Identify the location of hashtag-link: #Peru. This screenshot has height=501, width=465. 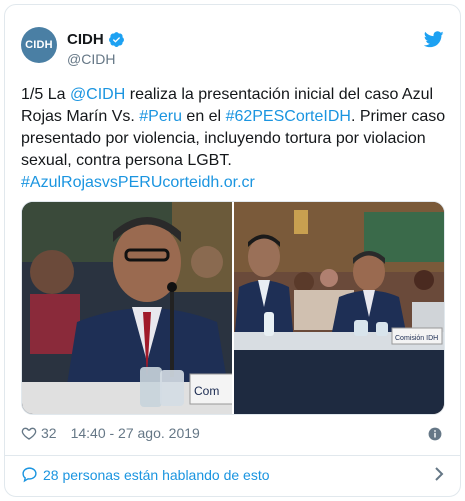
(160, 116).